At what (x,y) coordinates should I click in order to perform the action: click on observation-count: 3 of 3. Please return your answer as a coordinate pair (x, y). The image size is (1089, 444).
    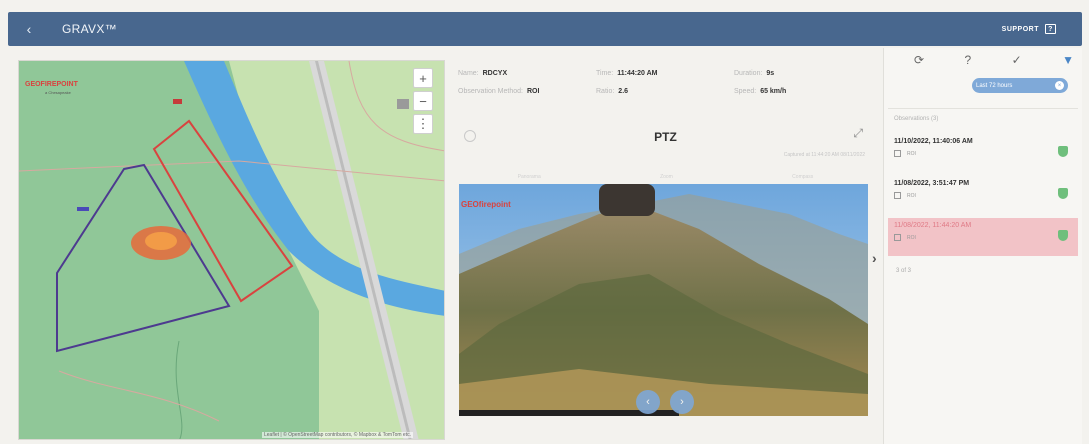
    Looking at the image, I should click on (904, 271).